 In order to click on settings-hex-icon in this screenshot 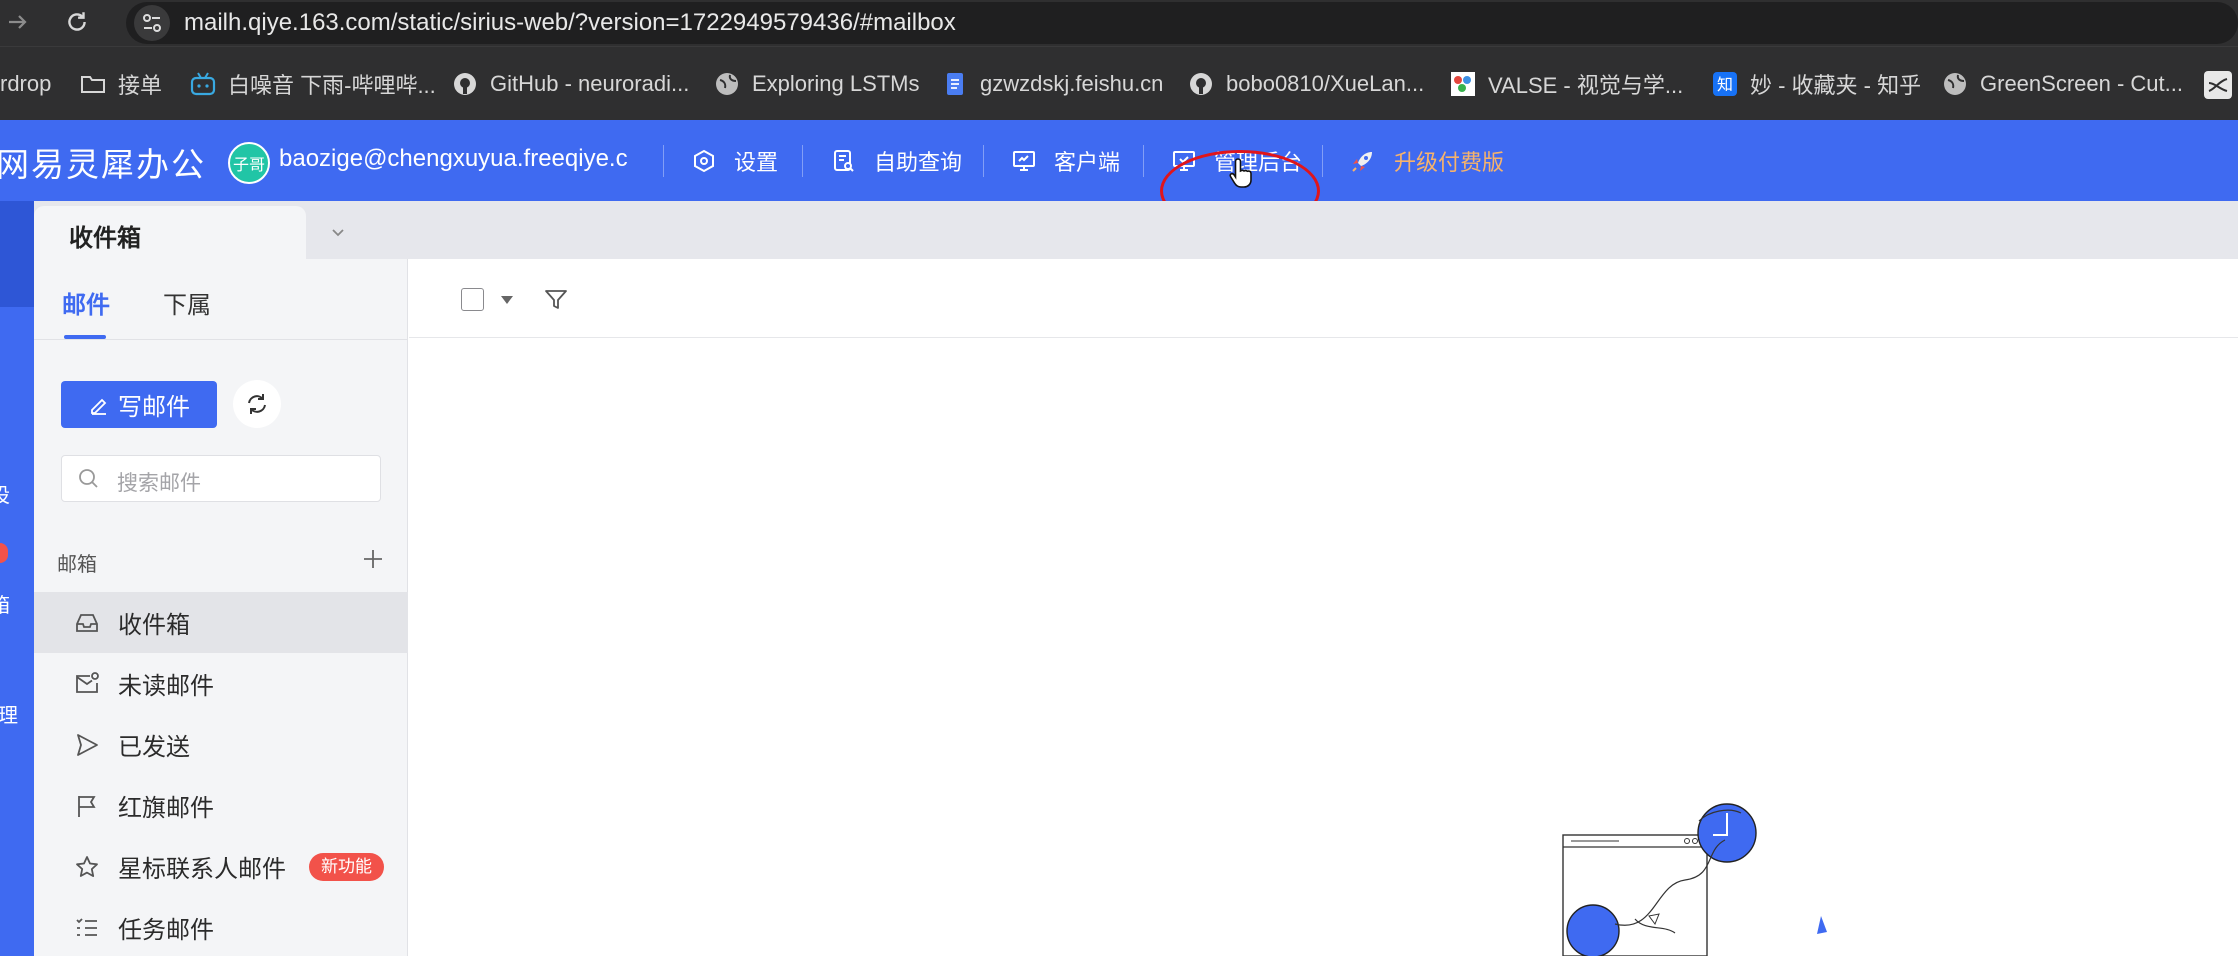, I will do `click(704, 161)`.